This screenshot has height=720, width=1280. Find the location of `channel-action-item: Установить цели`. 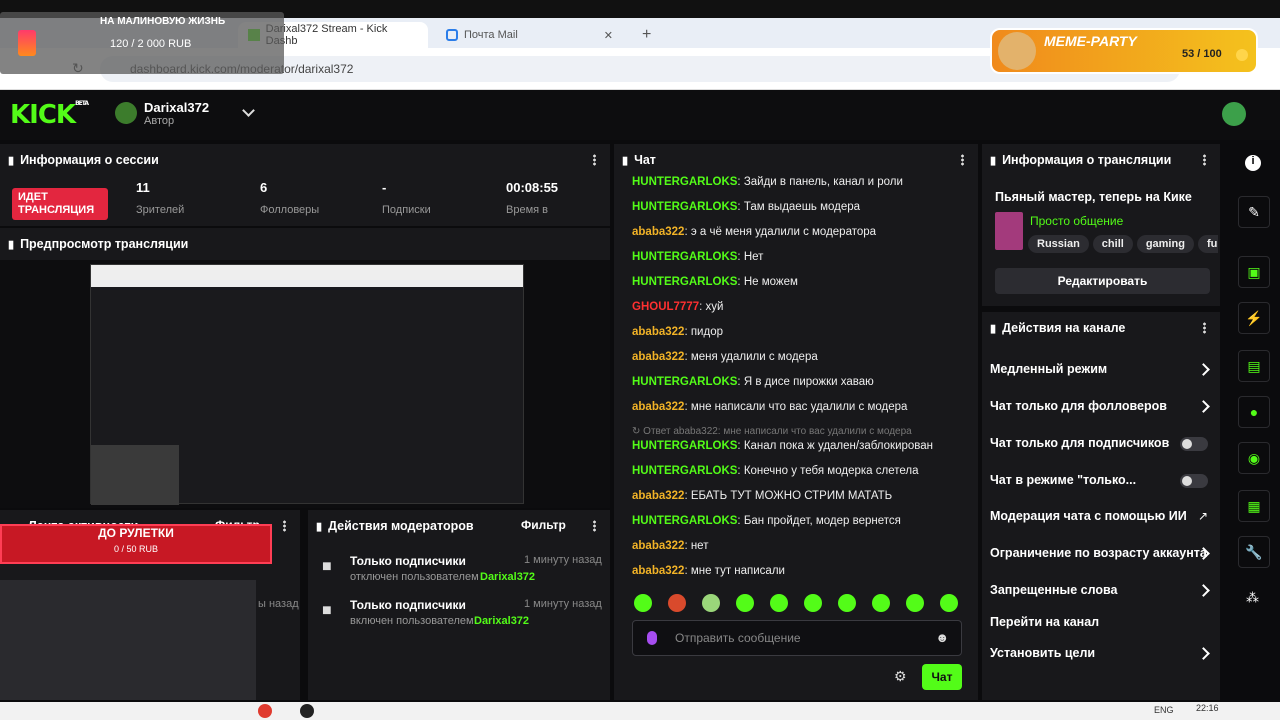

channel-action-item: Установить цели is located at coordinates (1101, 656).